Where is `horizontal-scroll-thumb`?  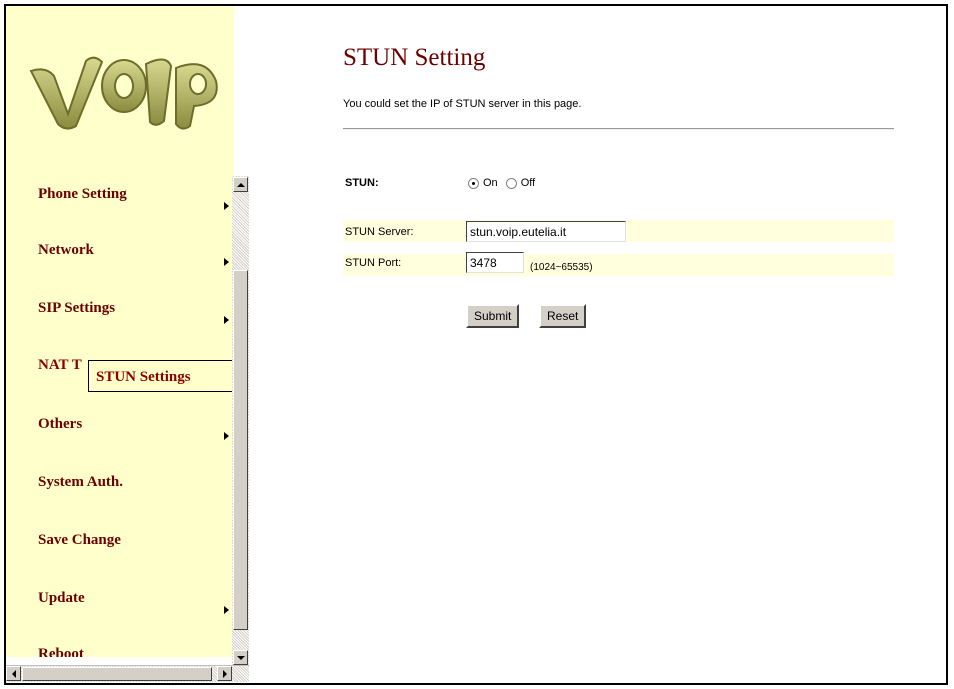
horizontal-scroll-thumb is located at coordinates (117, 674).